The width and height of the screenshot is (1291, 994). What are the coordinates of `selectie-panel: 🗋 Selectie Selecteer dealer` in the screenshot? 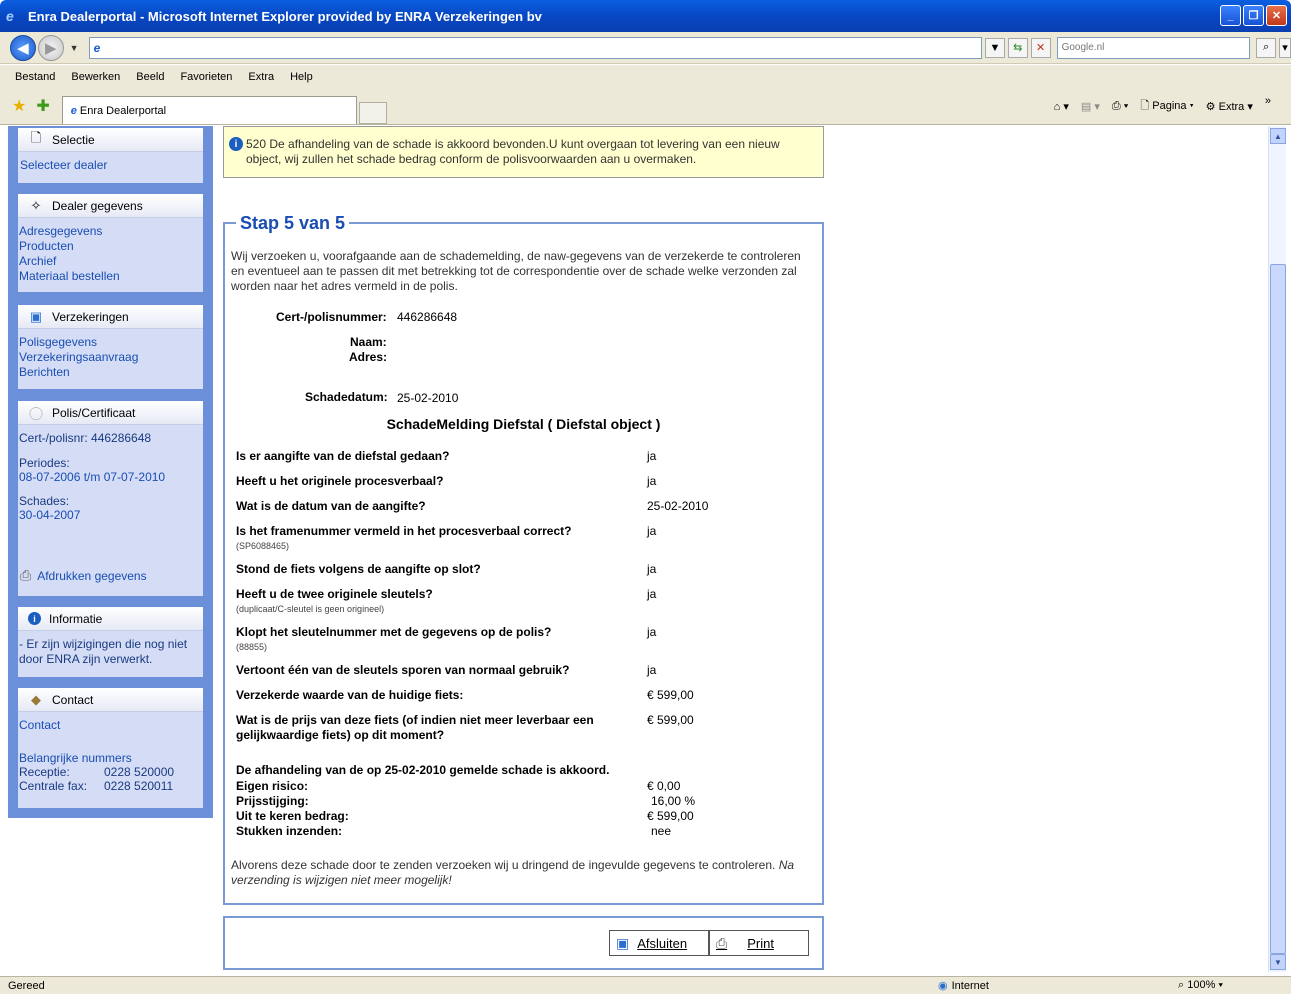 It's located at (110, 155).